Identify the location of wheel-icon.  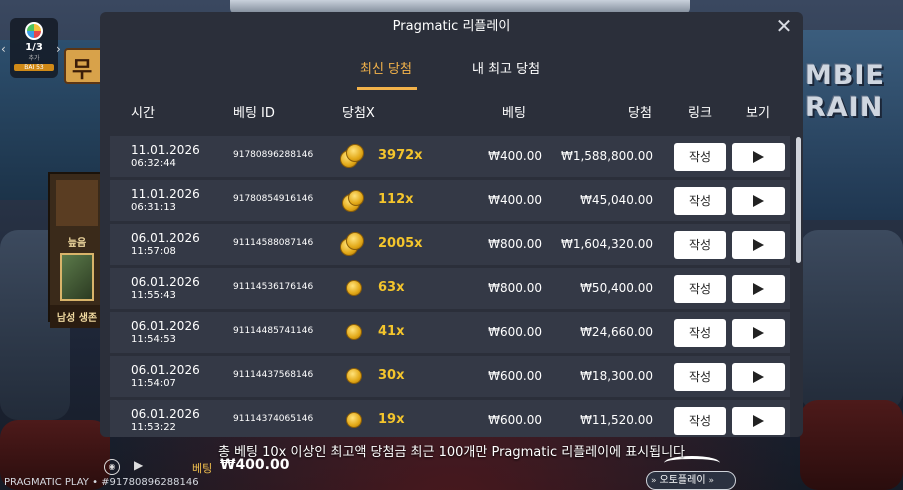
(34, 31).